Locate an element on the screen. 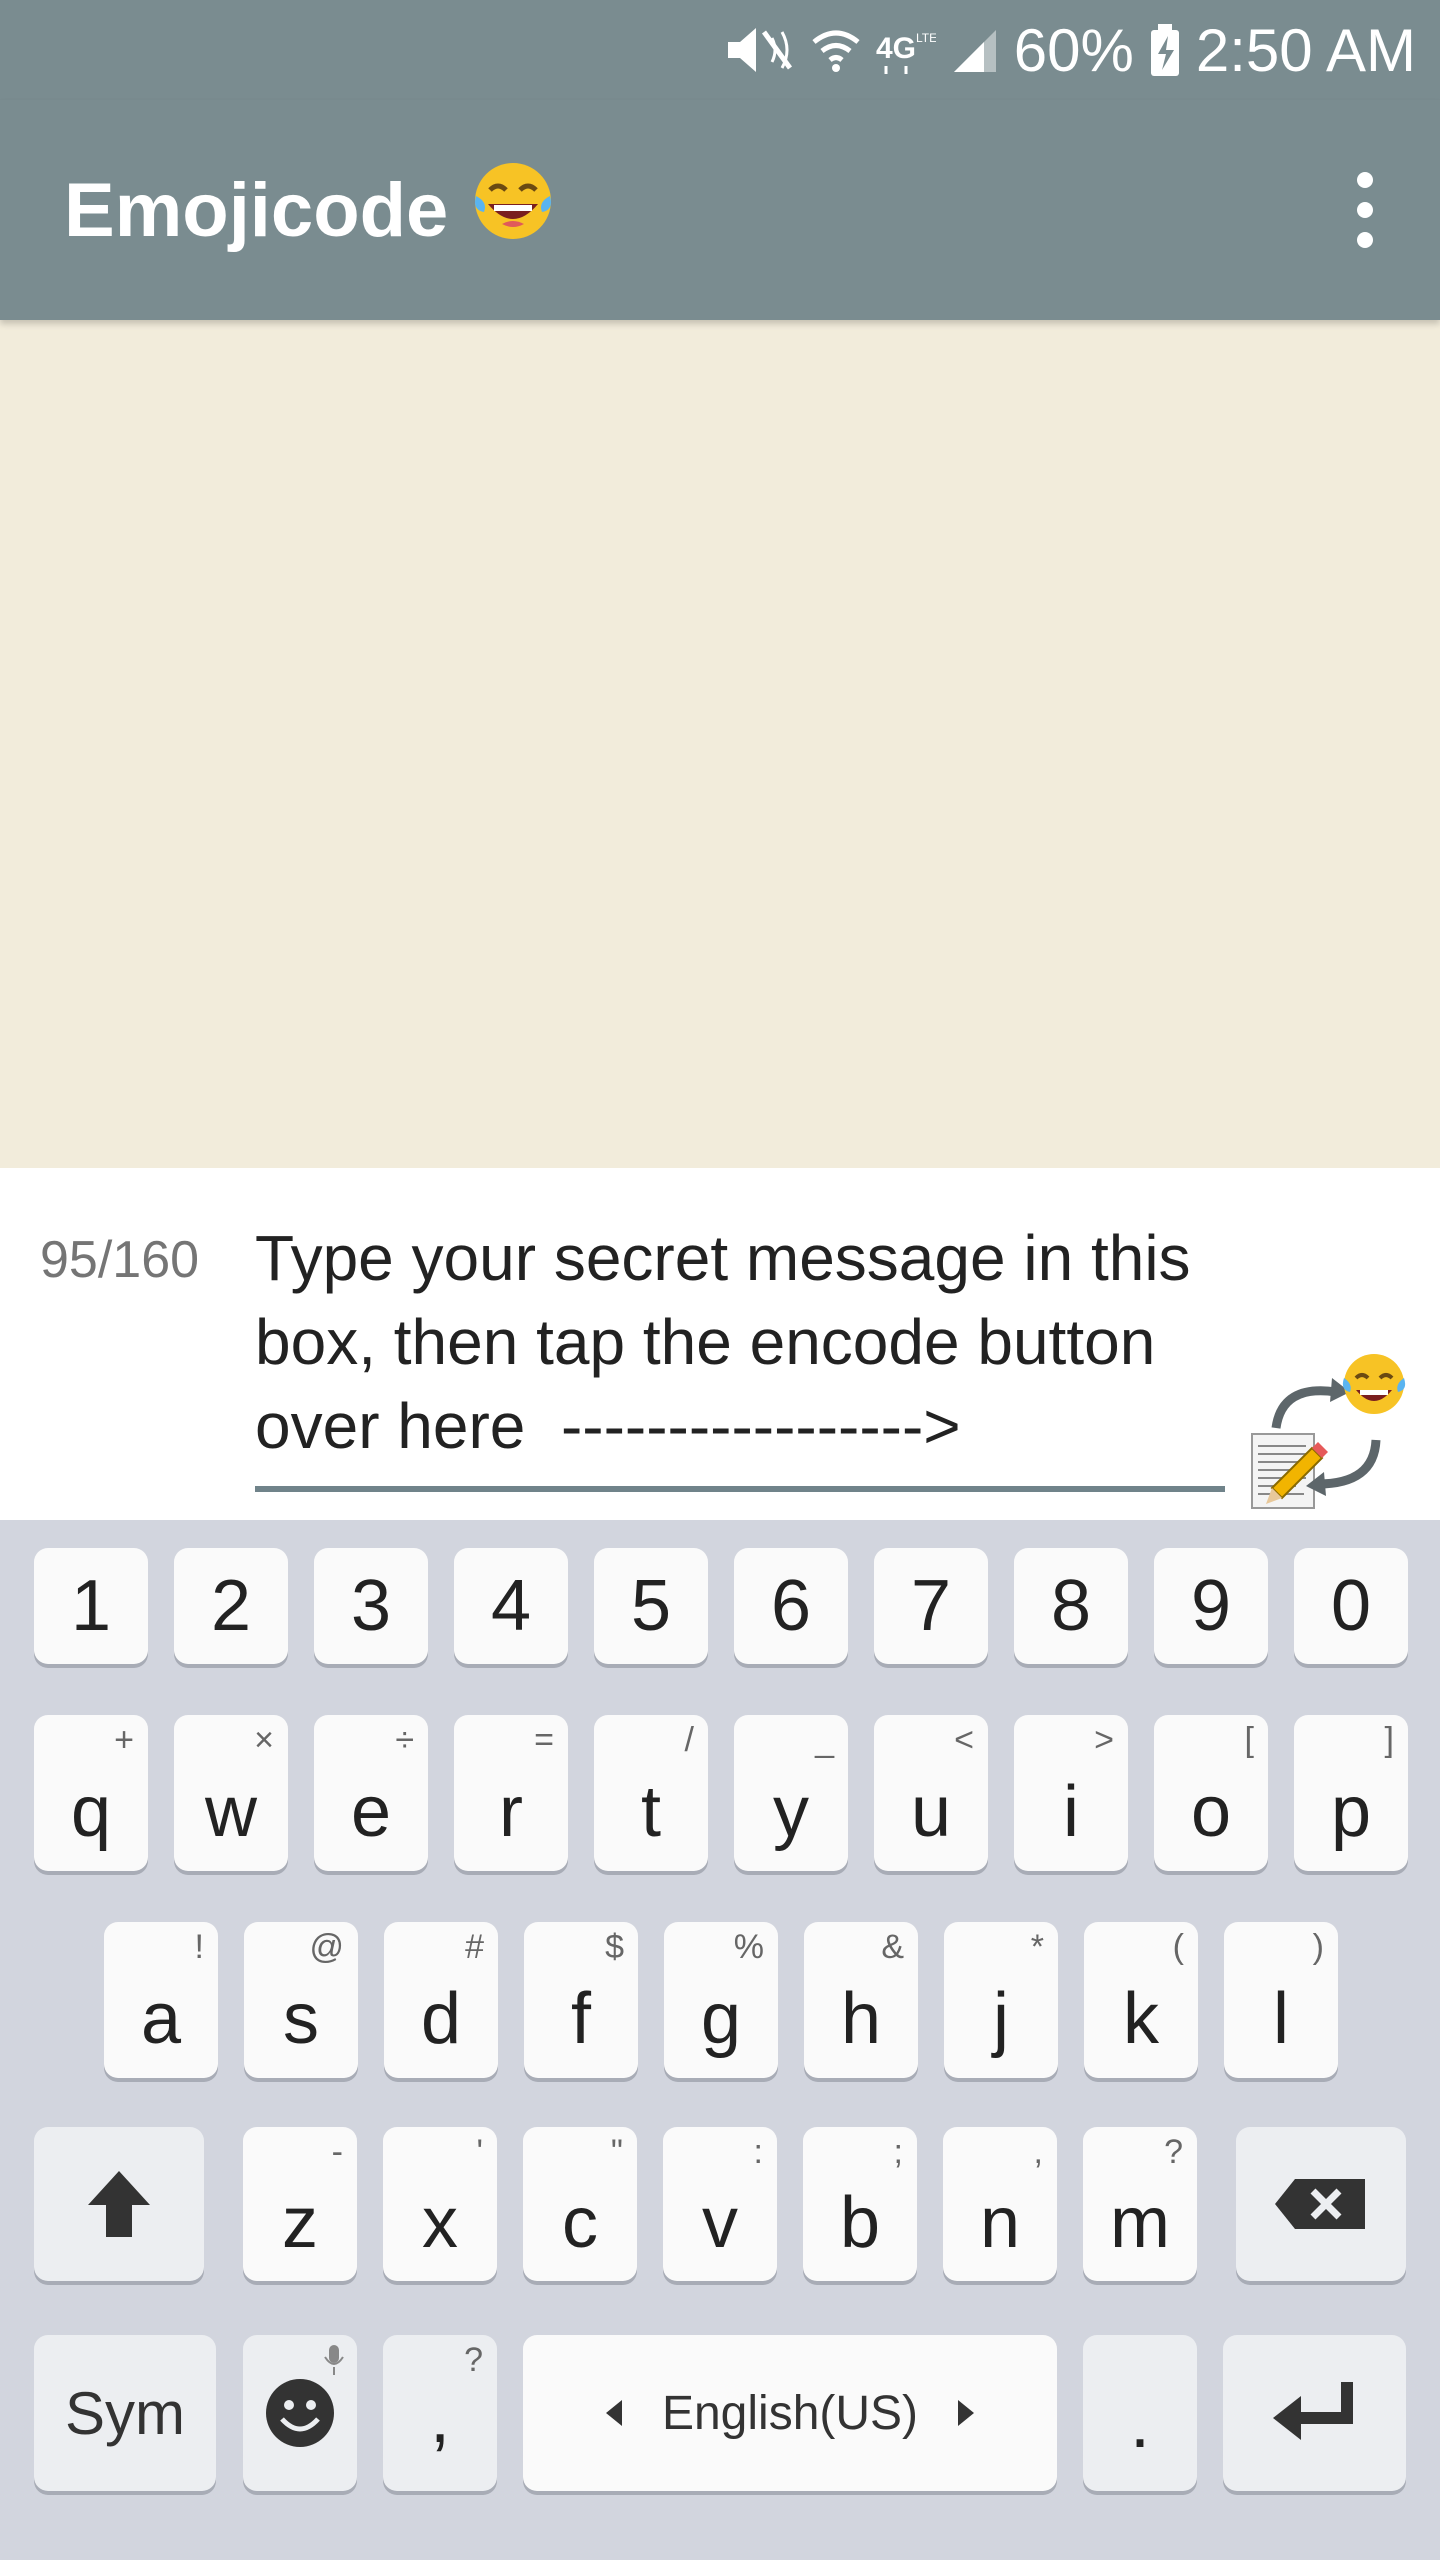 The image size is (1440, 2560). status-icons: 4G LTE 60% 2:50 AM is located at coordinates (1068, 50).